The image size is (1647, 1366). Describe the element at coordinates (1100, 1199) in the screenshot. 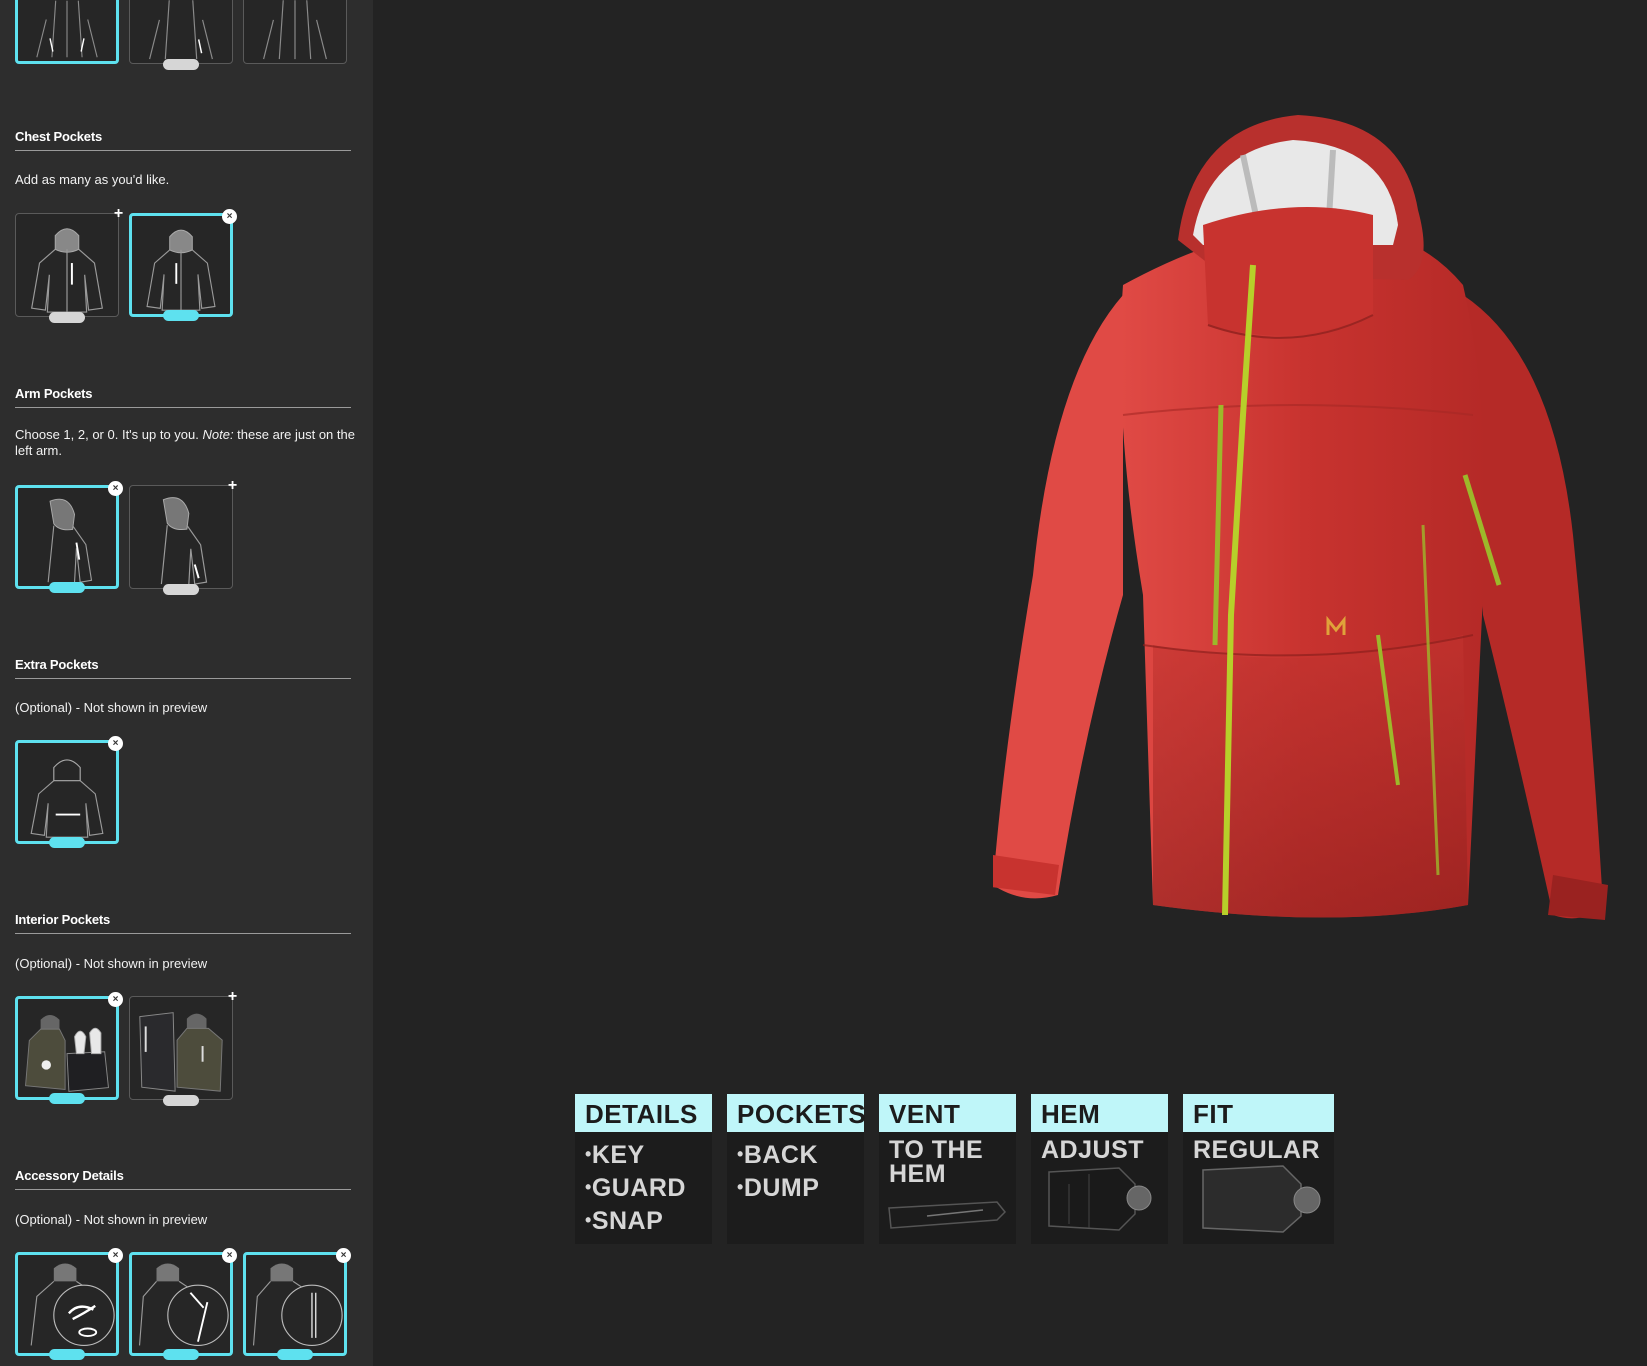

I see `hem-jacket-icon` at that location.